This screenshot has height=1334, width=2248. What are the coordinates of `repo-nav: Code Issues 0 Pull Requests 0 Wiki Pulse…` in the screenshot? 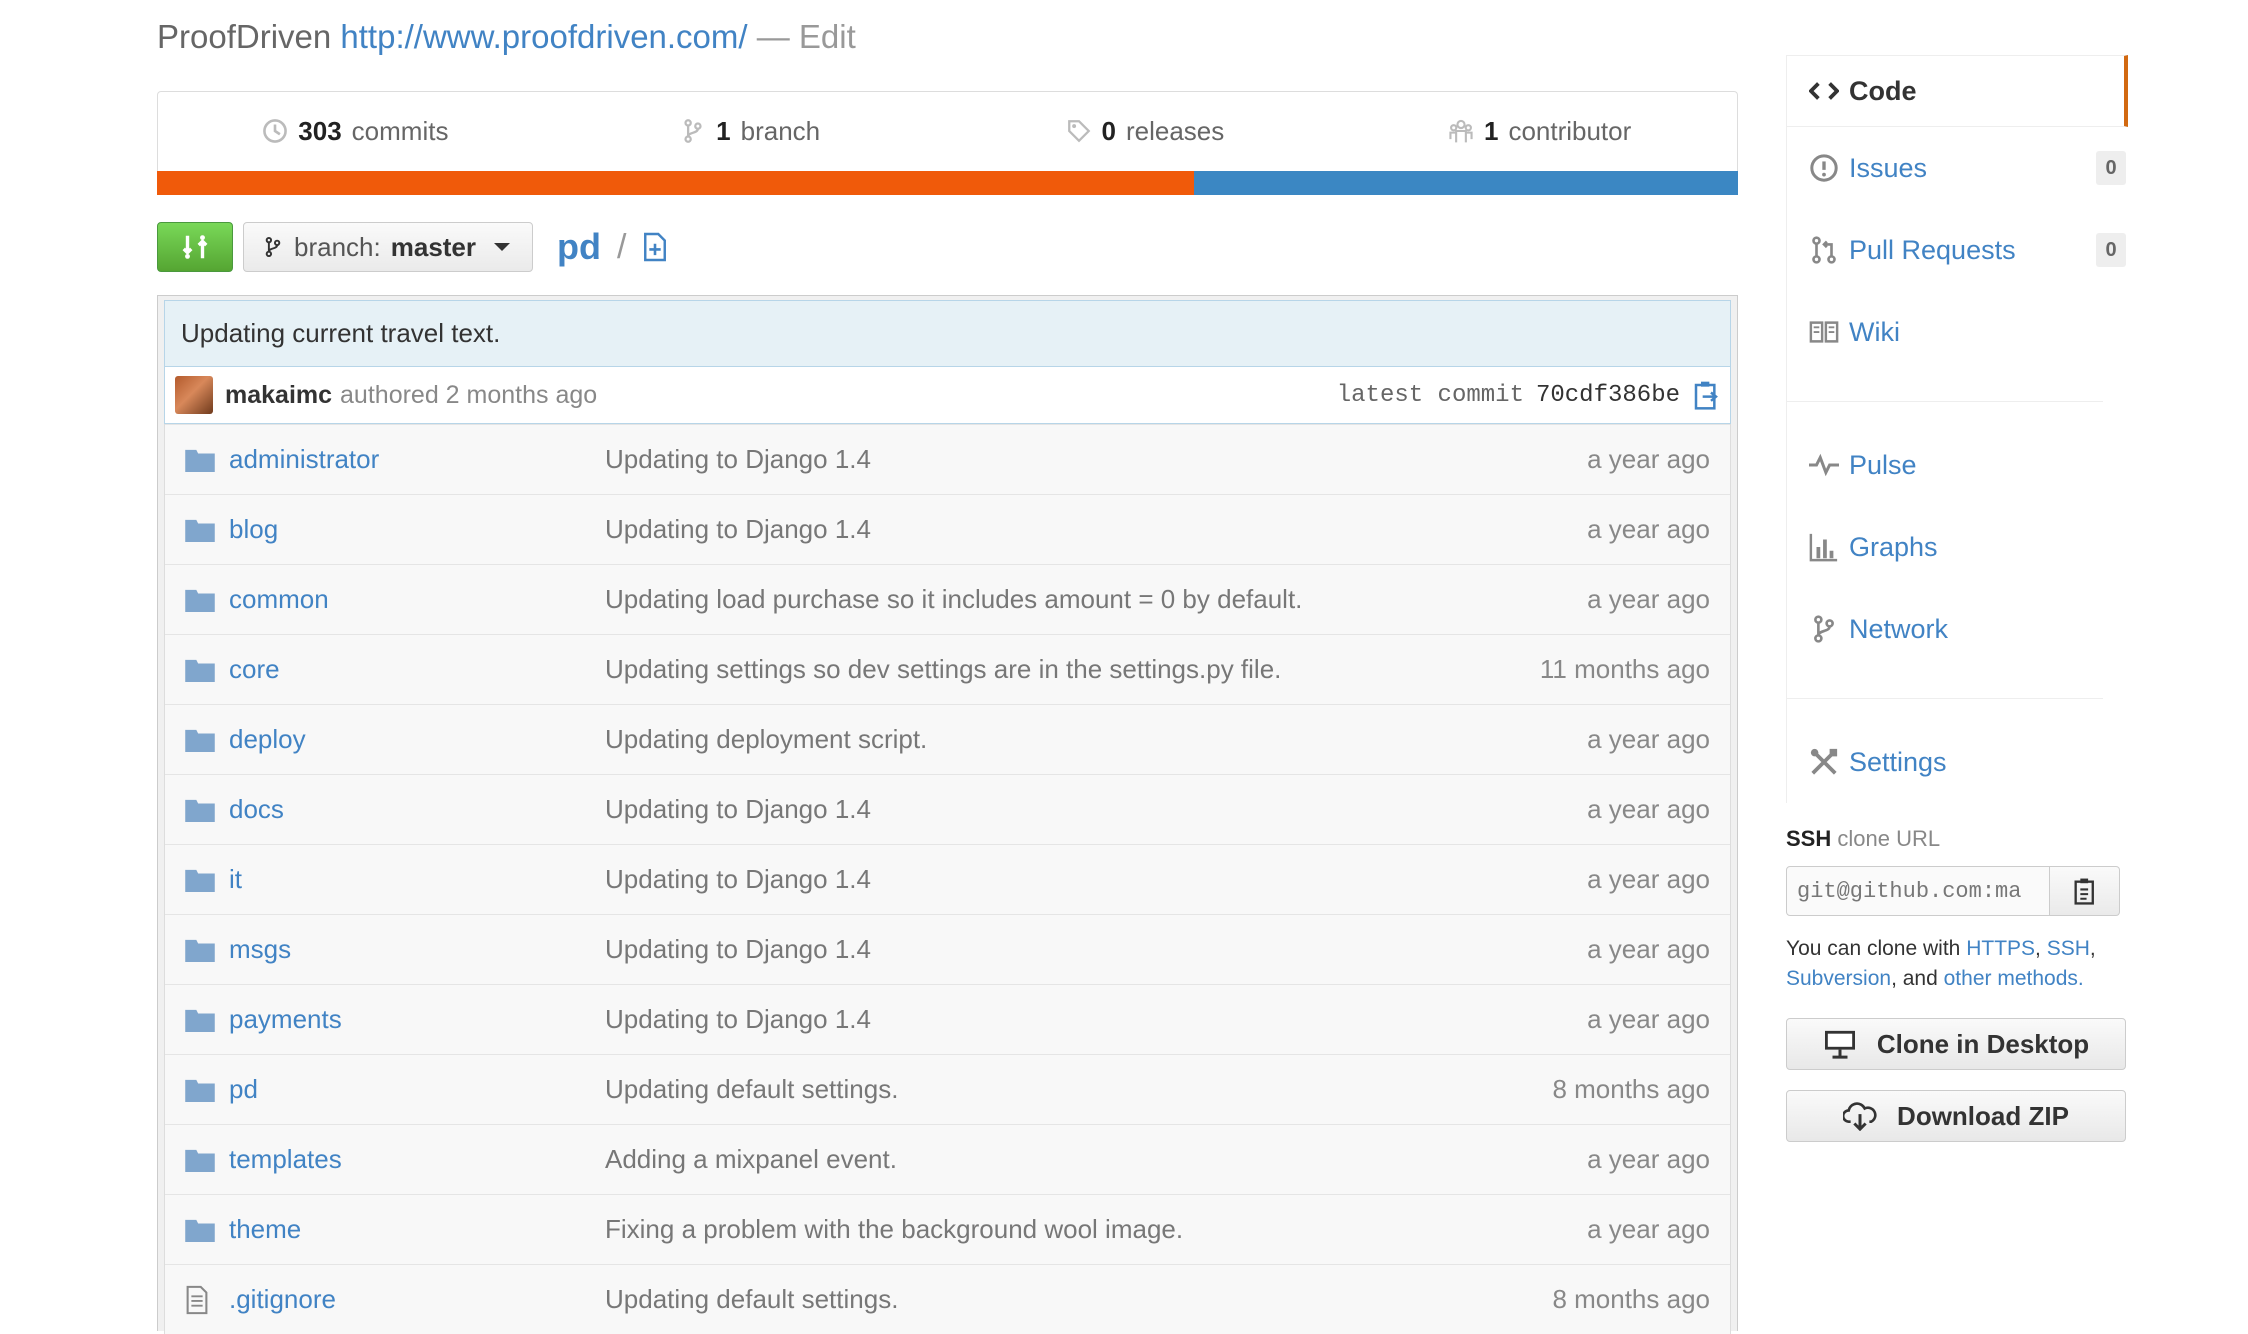 It's located at (1957, 429).